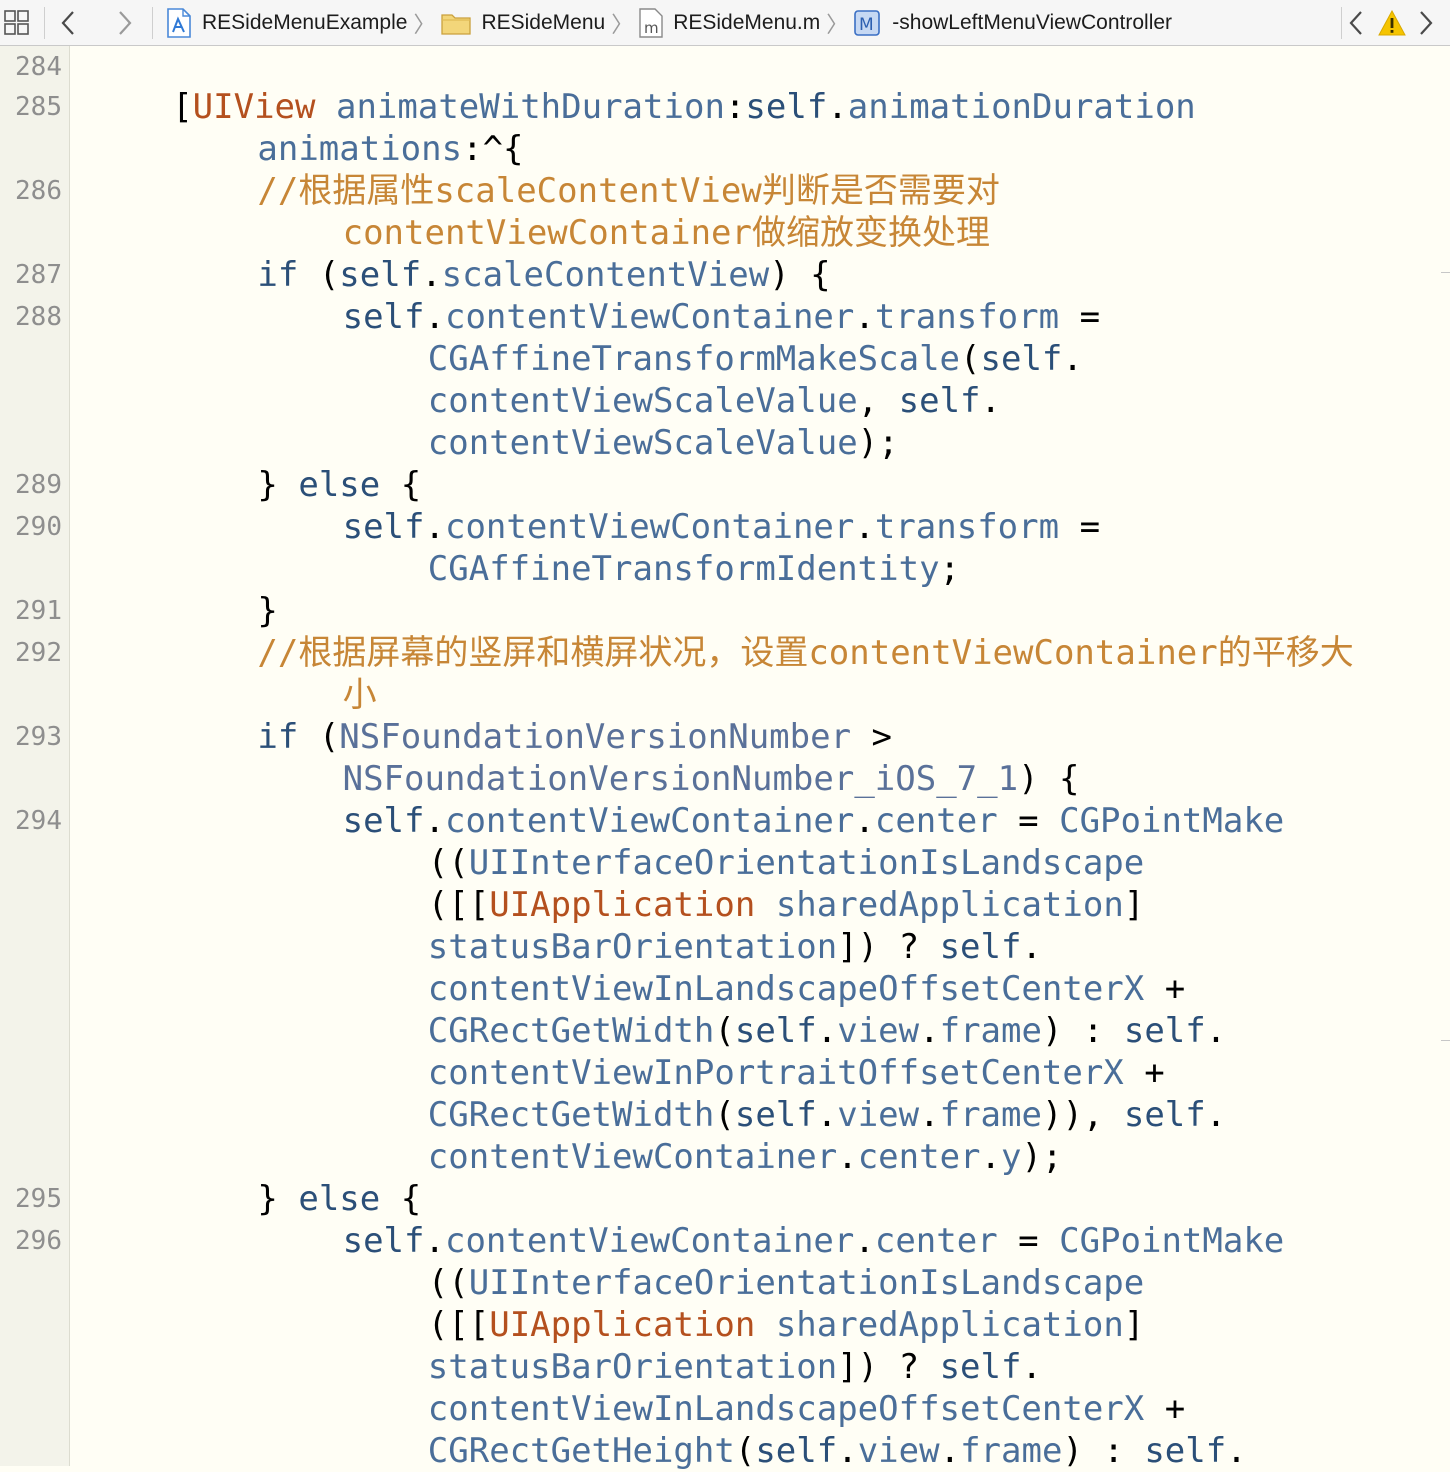  I want to click on code-line-289: } else {, so click(339, 485).